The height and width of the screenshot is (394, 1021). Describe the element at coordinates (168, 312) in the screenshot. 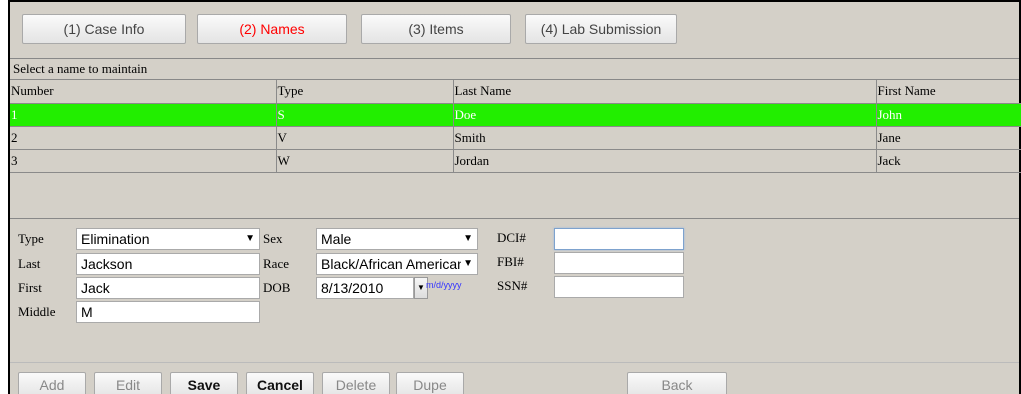

I see `middle-name-field: M` at that location.